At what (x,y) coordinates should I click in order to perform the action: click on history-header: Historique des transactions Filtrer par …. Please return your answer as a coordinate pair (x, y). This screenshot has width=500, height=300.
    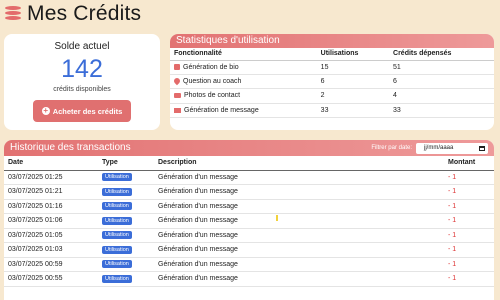
    Looking at the image, I should click on (249, 148).